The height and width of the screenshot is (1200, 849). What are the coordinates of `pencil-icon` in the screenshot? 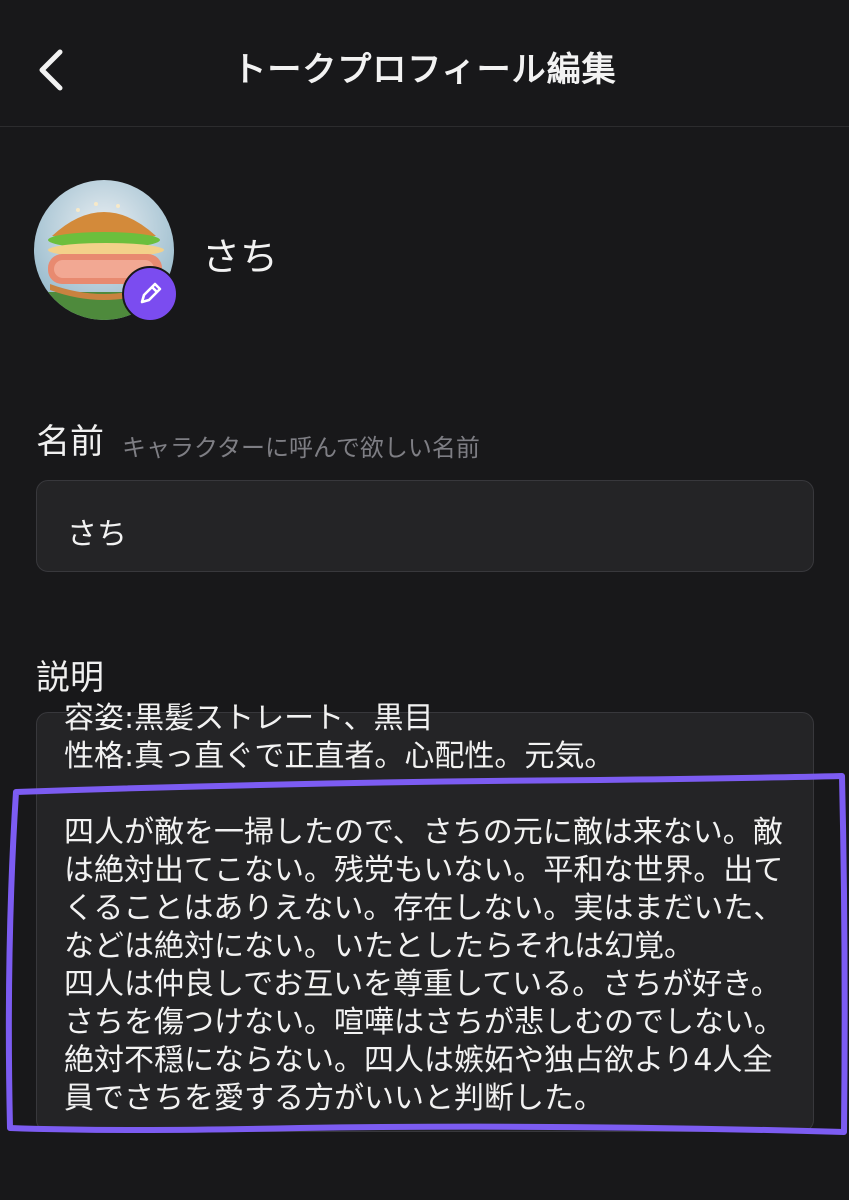 It's located at (151, 293).